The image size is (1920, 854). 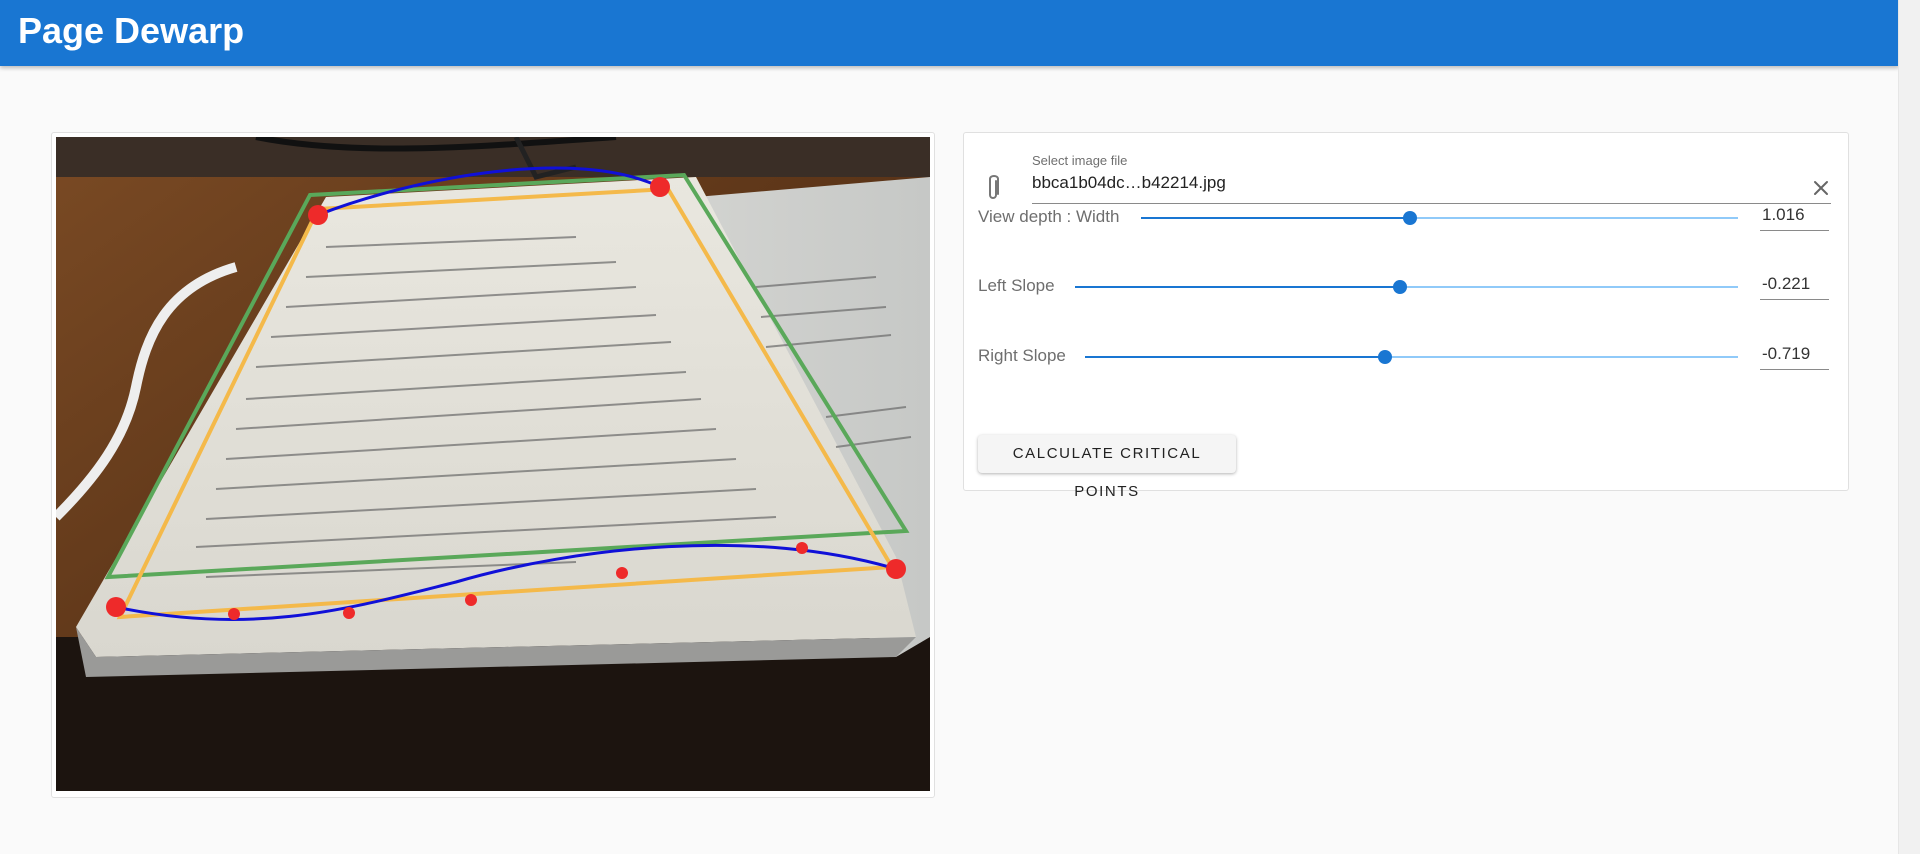 I want to click on calculate-critical-points-button: CALCULATE CRITICAL POINTS, so click(x=1107, y=467).